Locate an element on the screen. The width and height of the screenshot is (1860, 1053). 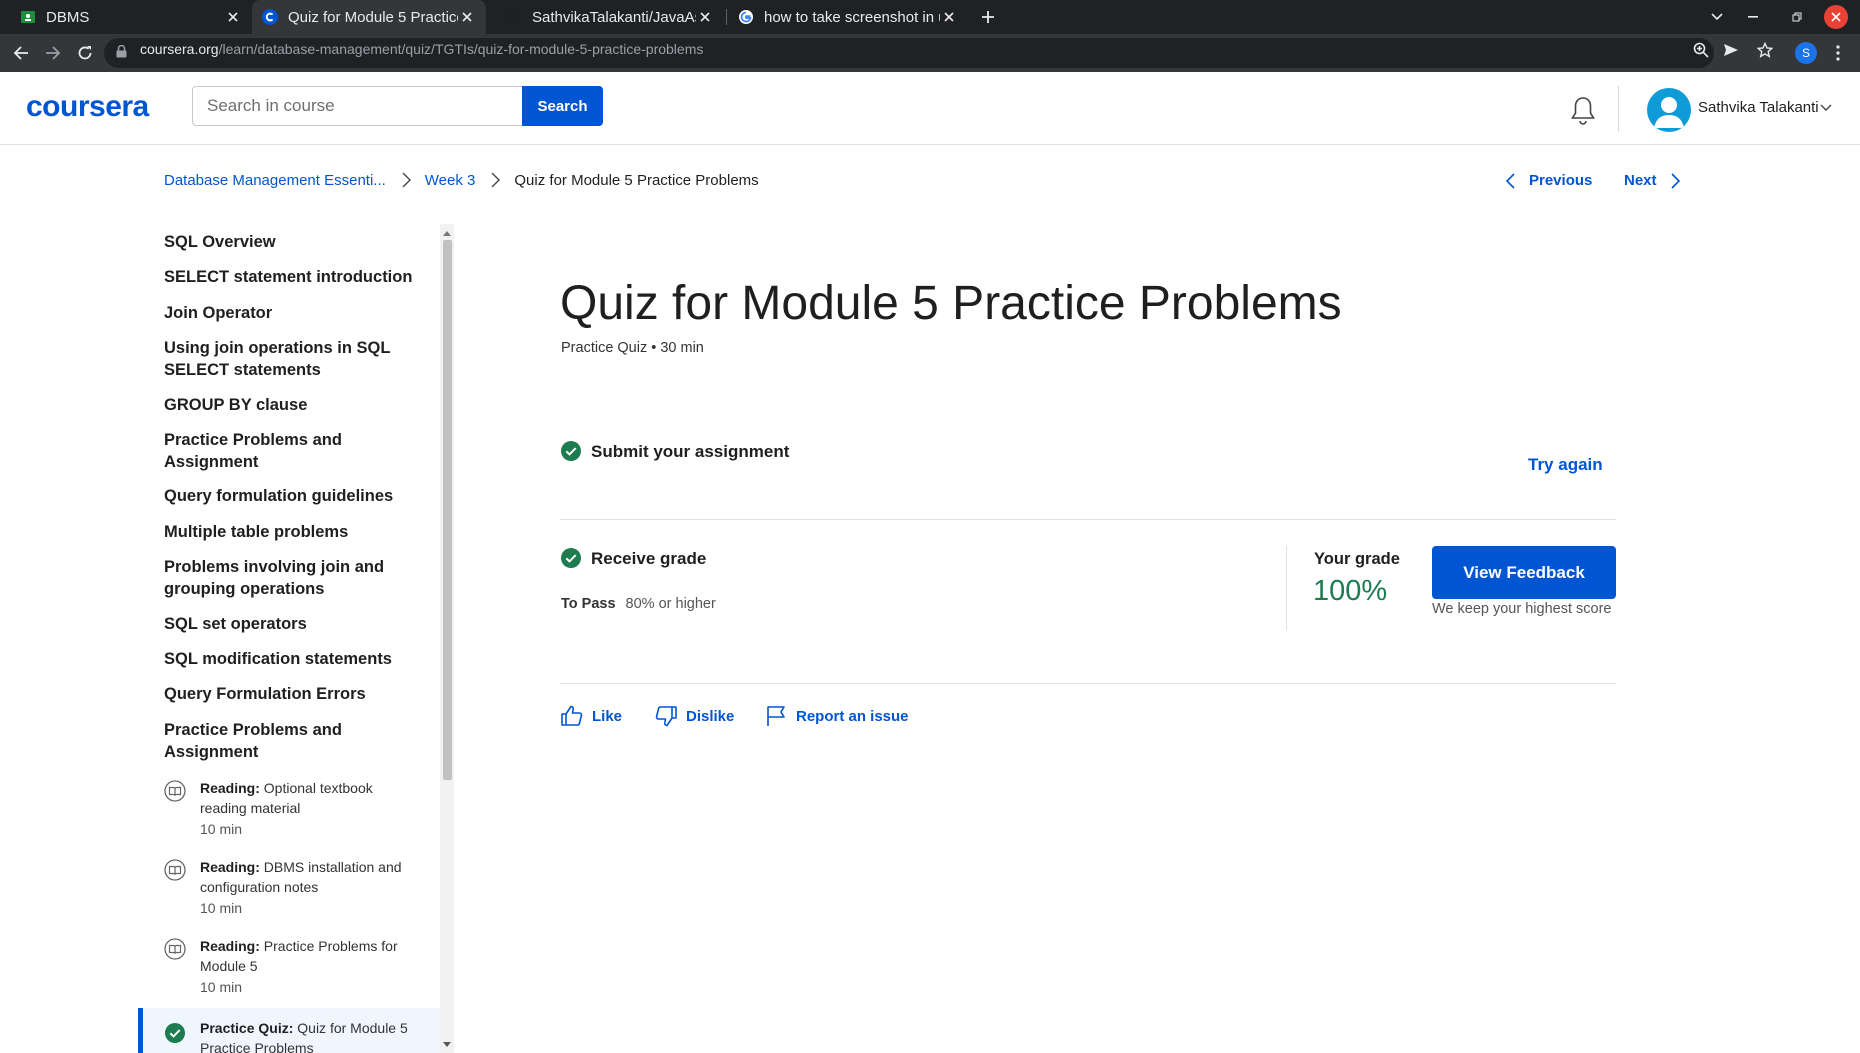
view-feedback-button: View Feedback is located at coordinates (1524, 572).